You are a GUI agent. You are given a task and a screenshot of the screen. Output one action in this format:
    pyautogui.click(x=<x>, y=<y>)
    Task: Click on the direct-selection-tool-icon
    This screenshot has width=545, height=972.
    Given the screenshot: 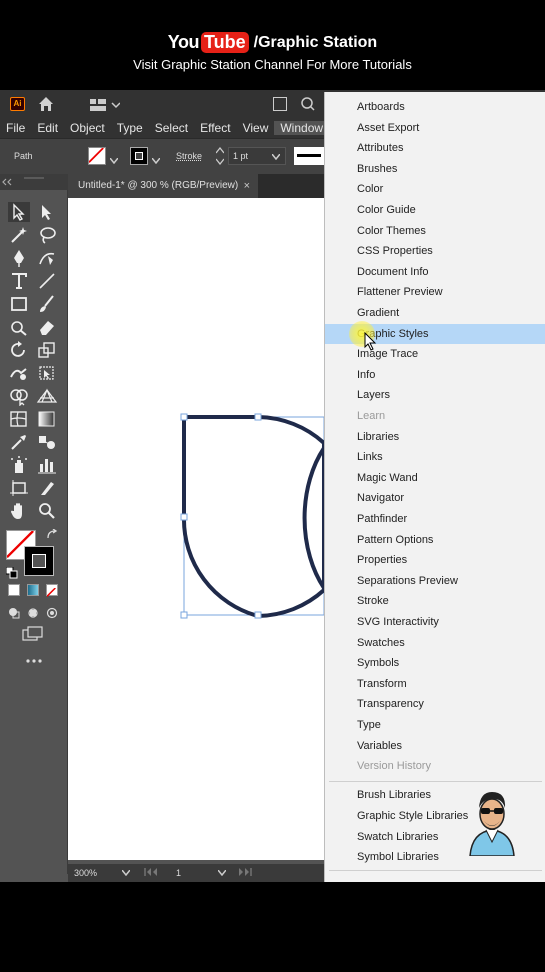 What is the action you would take?
    pyautogui.click(x=47, y=212)
    